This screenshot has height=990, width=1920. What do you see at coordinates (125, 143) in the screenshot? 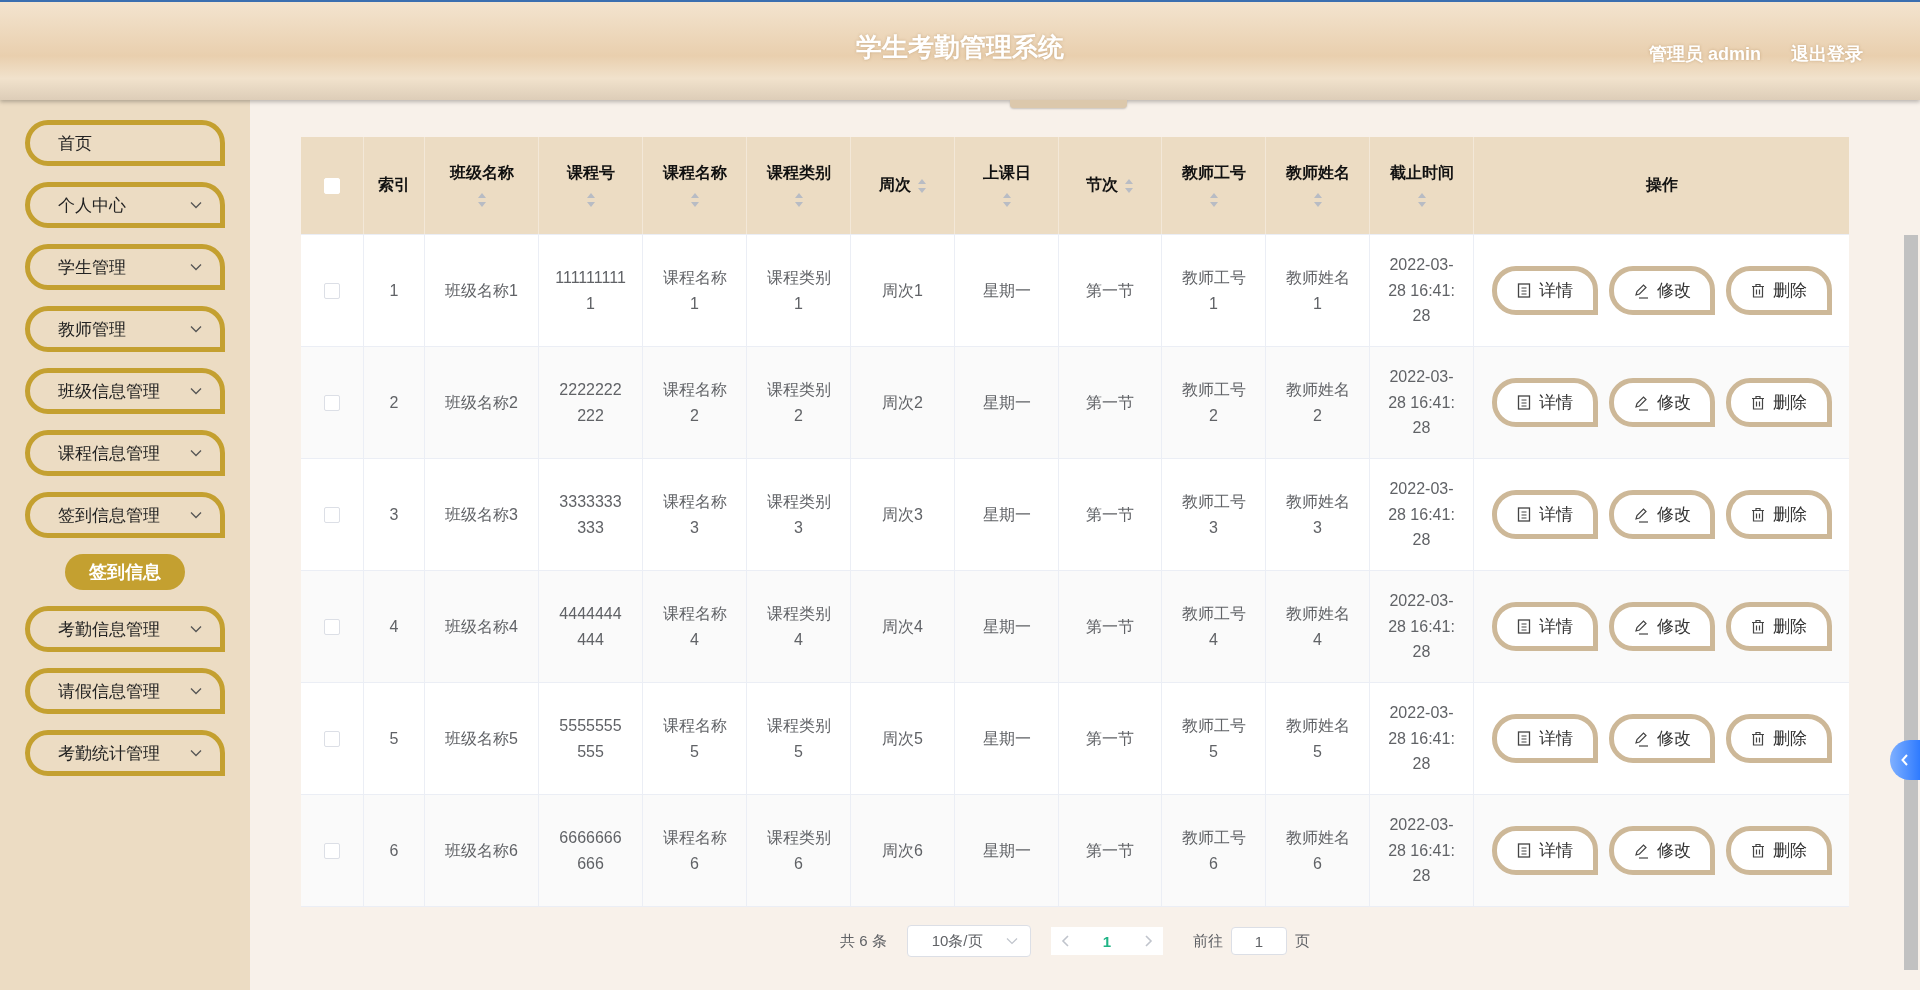
I see `menu-item: 首页` at bounding box center [125, 143].